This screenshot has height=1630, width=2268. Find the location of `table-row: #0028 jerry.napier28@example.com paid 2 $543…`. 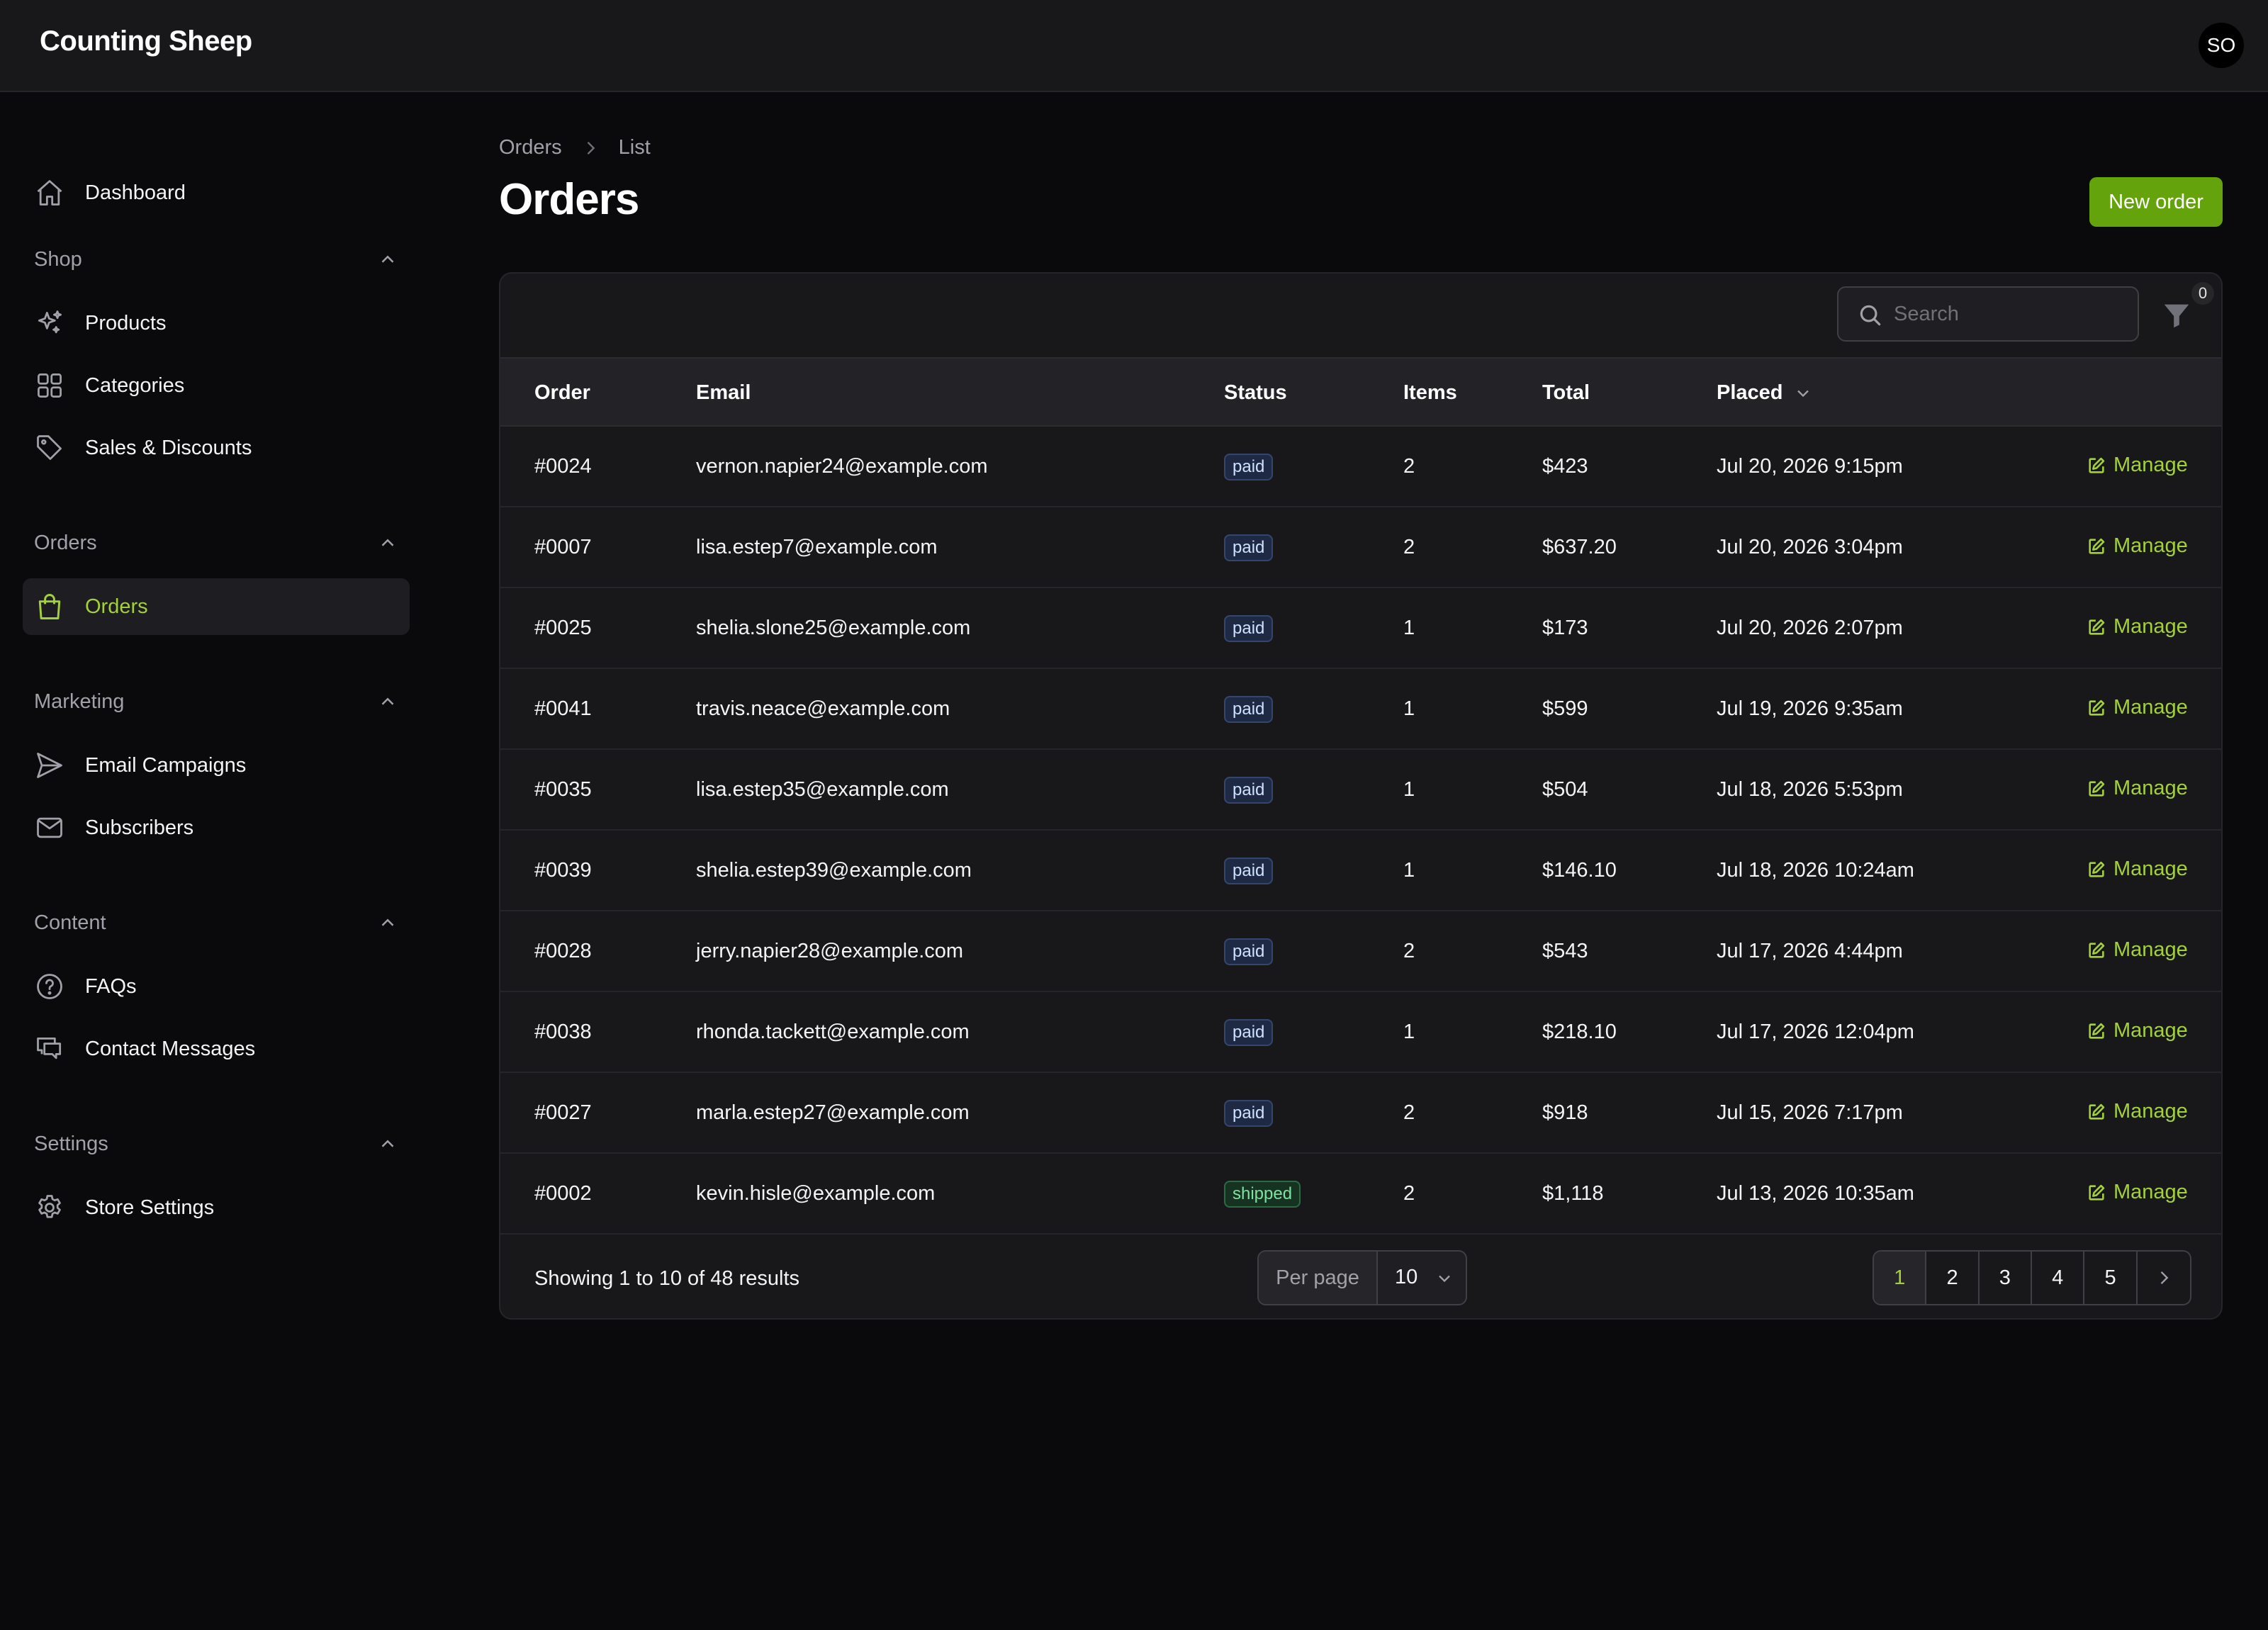

table-row: #0028 jerry.napier28@example.com paid 2 $543… is located at coordinates (1360, 951).